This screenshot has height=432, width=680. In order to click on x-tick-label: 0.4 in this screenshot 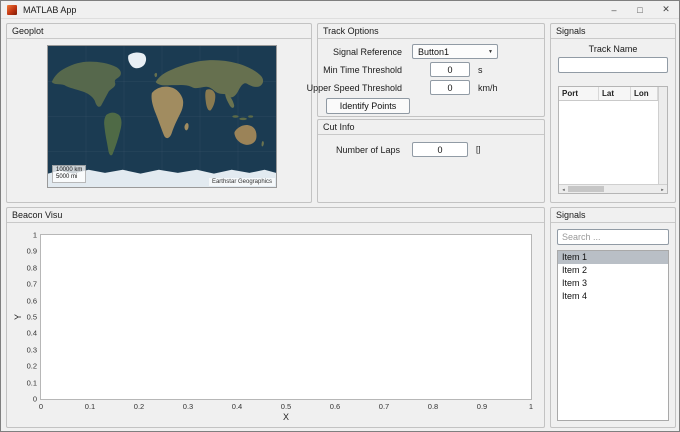, I will do `click(237, 406)`.